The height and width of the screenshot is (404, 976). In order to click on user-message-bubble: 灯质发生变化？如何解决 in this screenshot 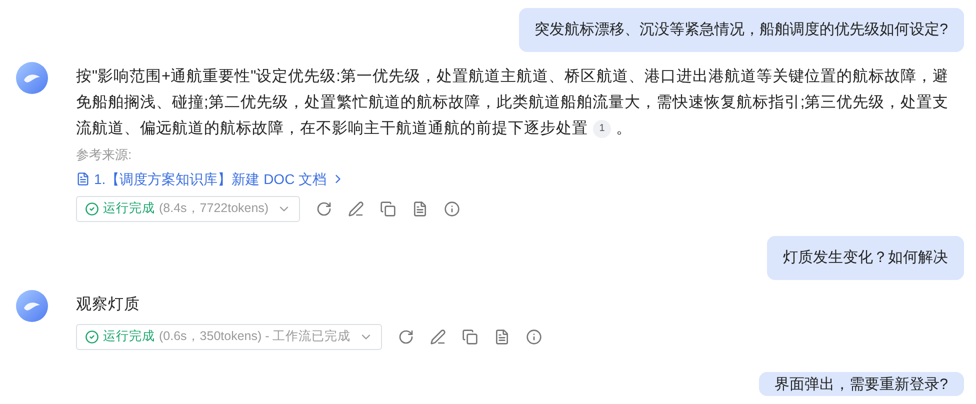, I will do `click(865, 258)`.